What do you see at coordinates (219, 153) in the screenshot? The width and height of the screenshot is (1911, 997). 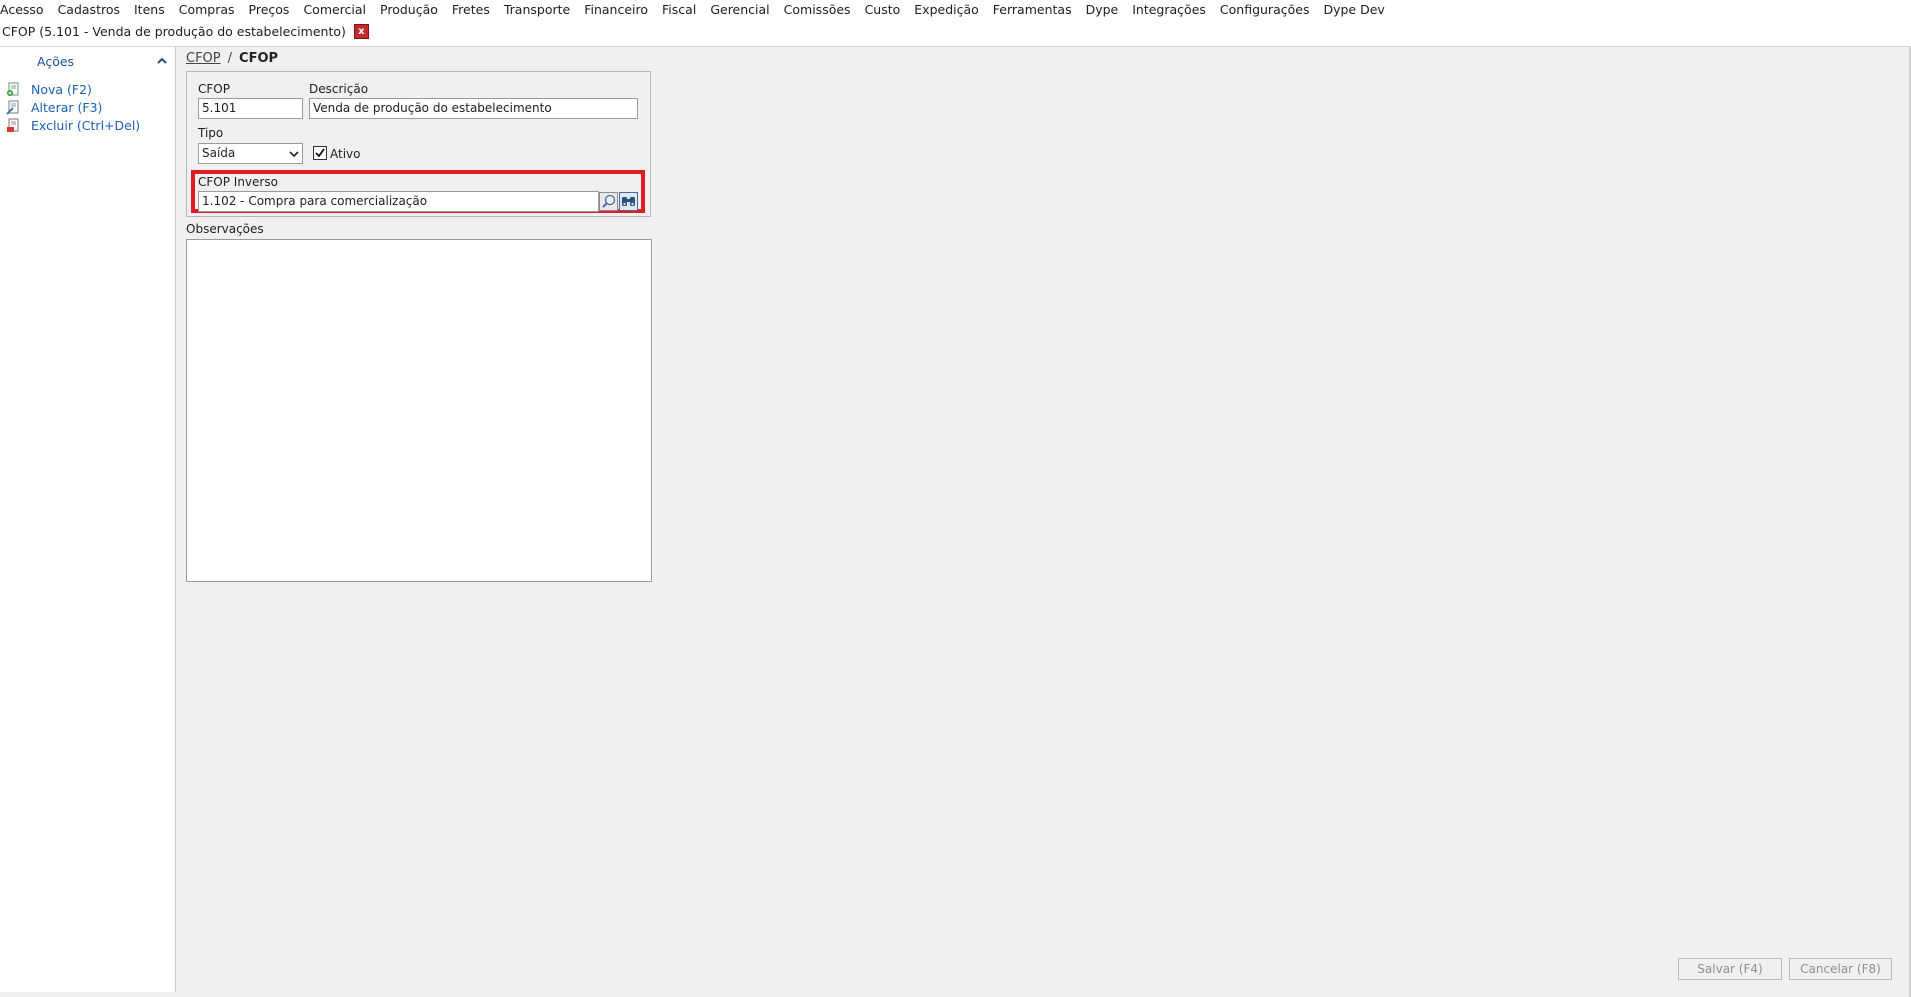 I see `tipo-selected-value: Saída` at bounding box center [219, 153].